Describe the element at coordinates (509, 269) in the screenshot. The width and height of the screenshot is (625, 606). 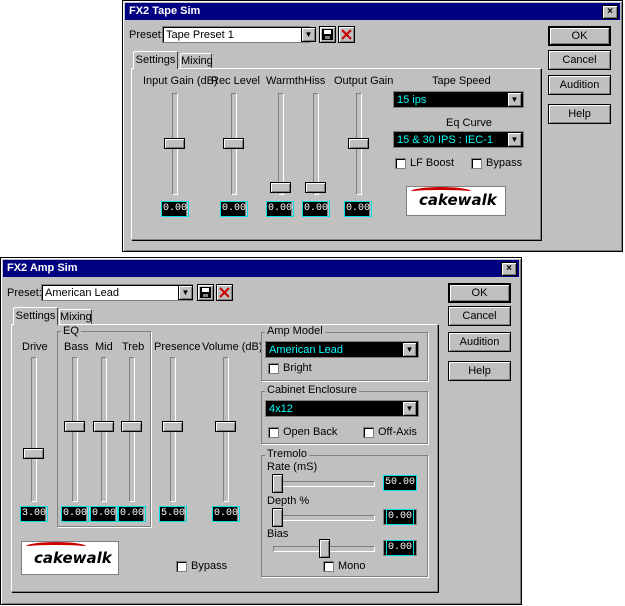
I see `amp-close-icon: ×` at that location.